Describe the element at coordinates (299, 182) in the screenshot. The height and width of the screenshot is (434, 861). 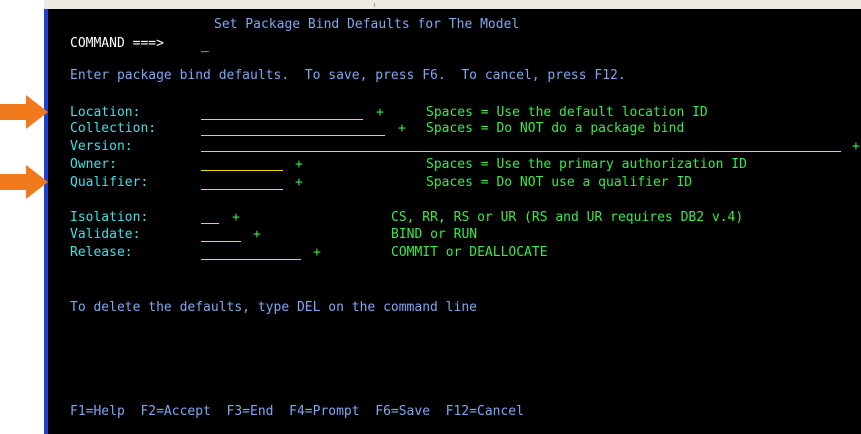
I see `qualifier-prompt-plus: +` at that location.